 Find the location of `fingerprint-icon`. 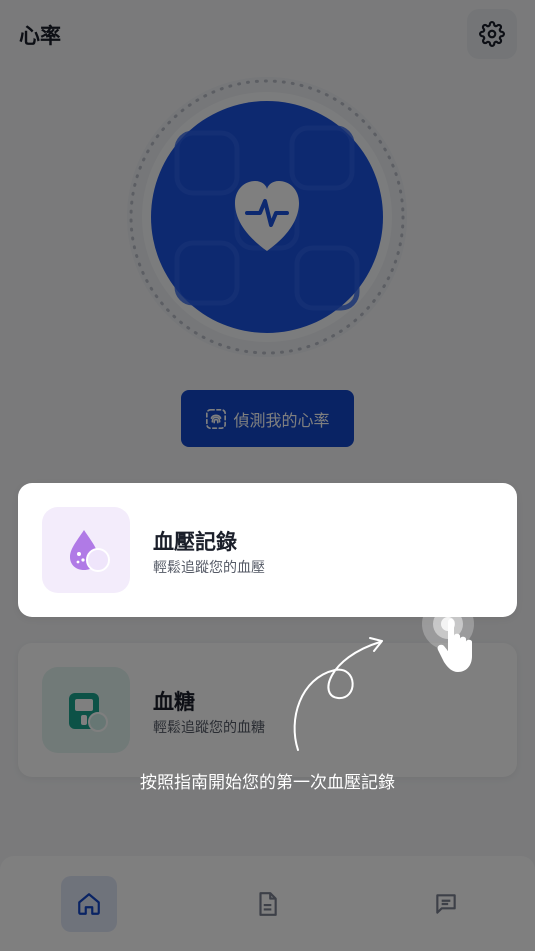

fingerprint-icon is located at coordinates (216, 418).